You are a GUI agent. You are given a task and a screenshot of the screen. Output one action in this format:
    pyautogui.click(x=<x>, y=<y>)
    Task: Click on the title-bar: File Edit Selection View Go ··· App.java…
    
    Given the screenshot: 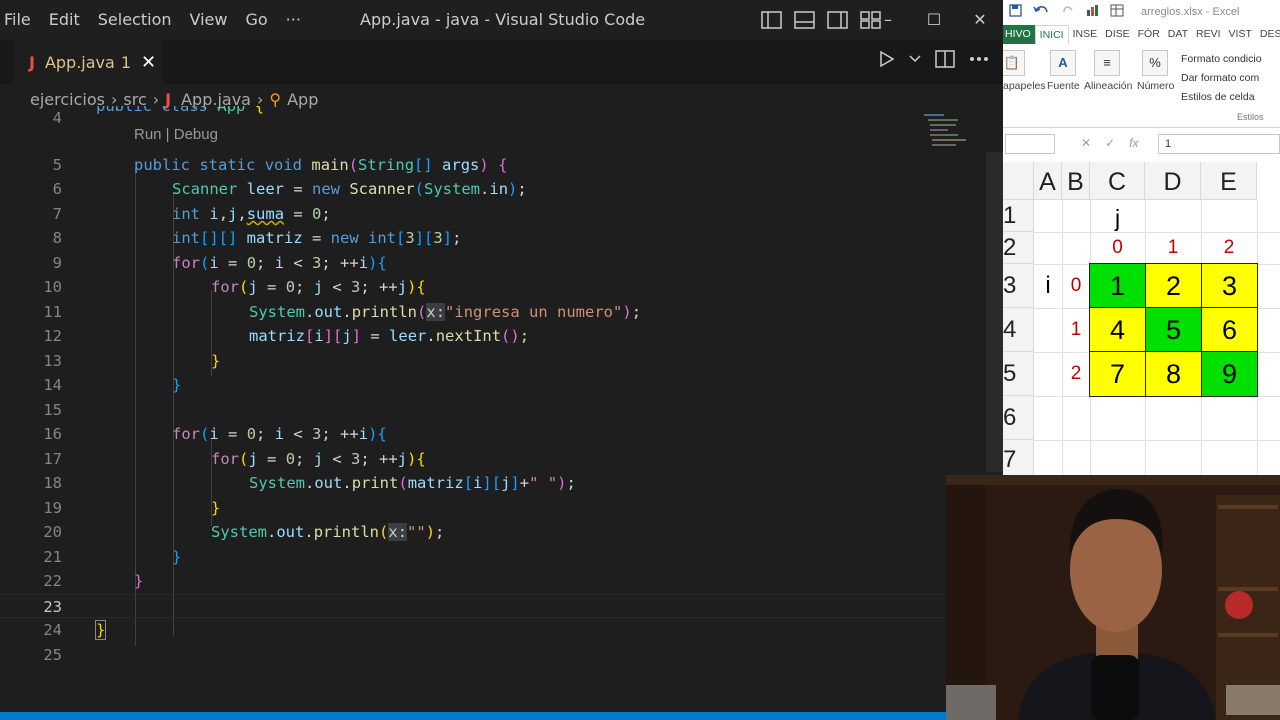 What is the action you would take?
    pyautogui.click(x=501, y=20)
    